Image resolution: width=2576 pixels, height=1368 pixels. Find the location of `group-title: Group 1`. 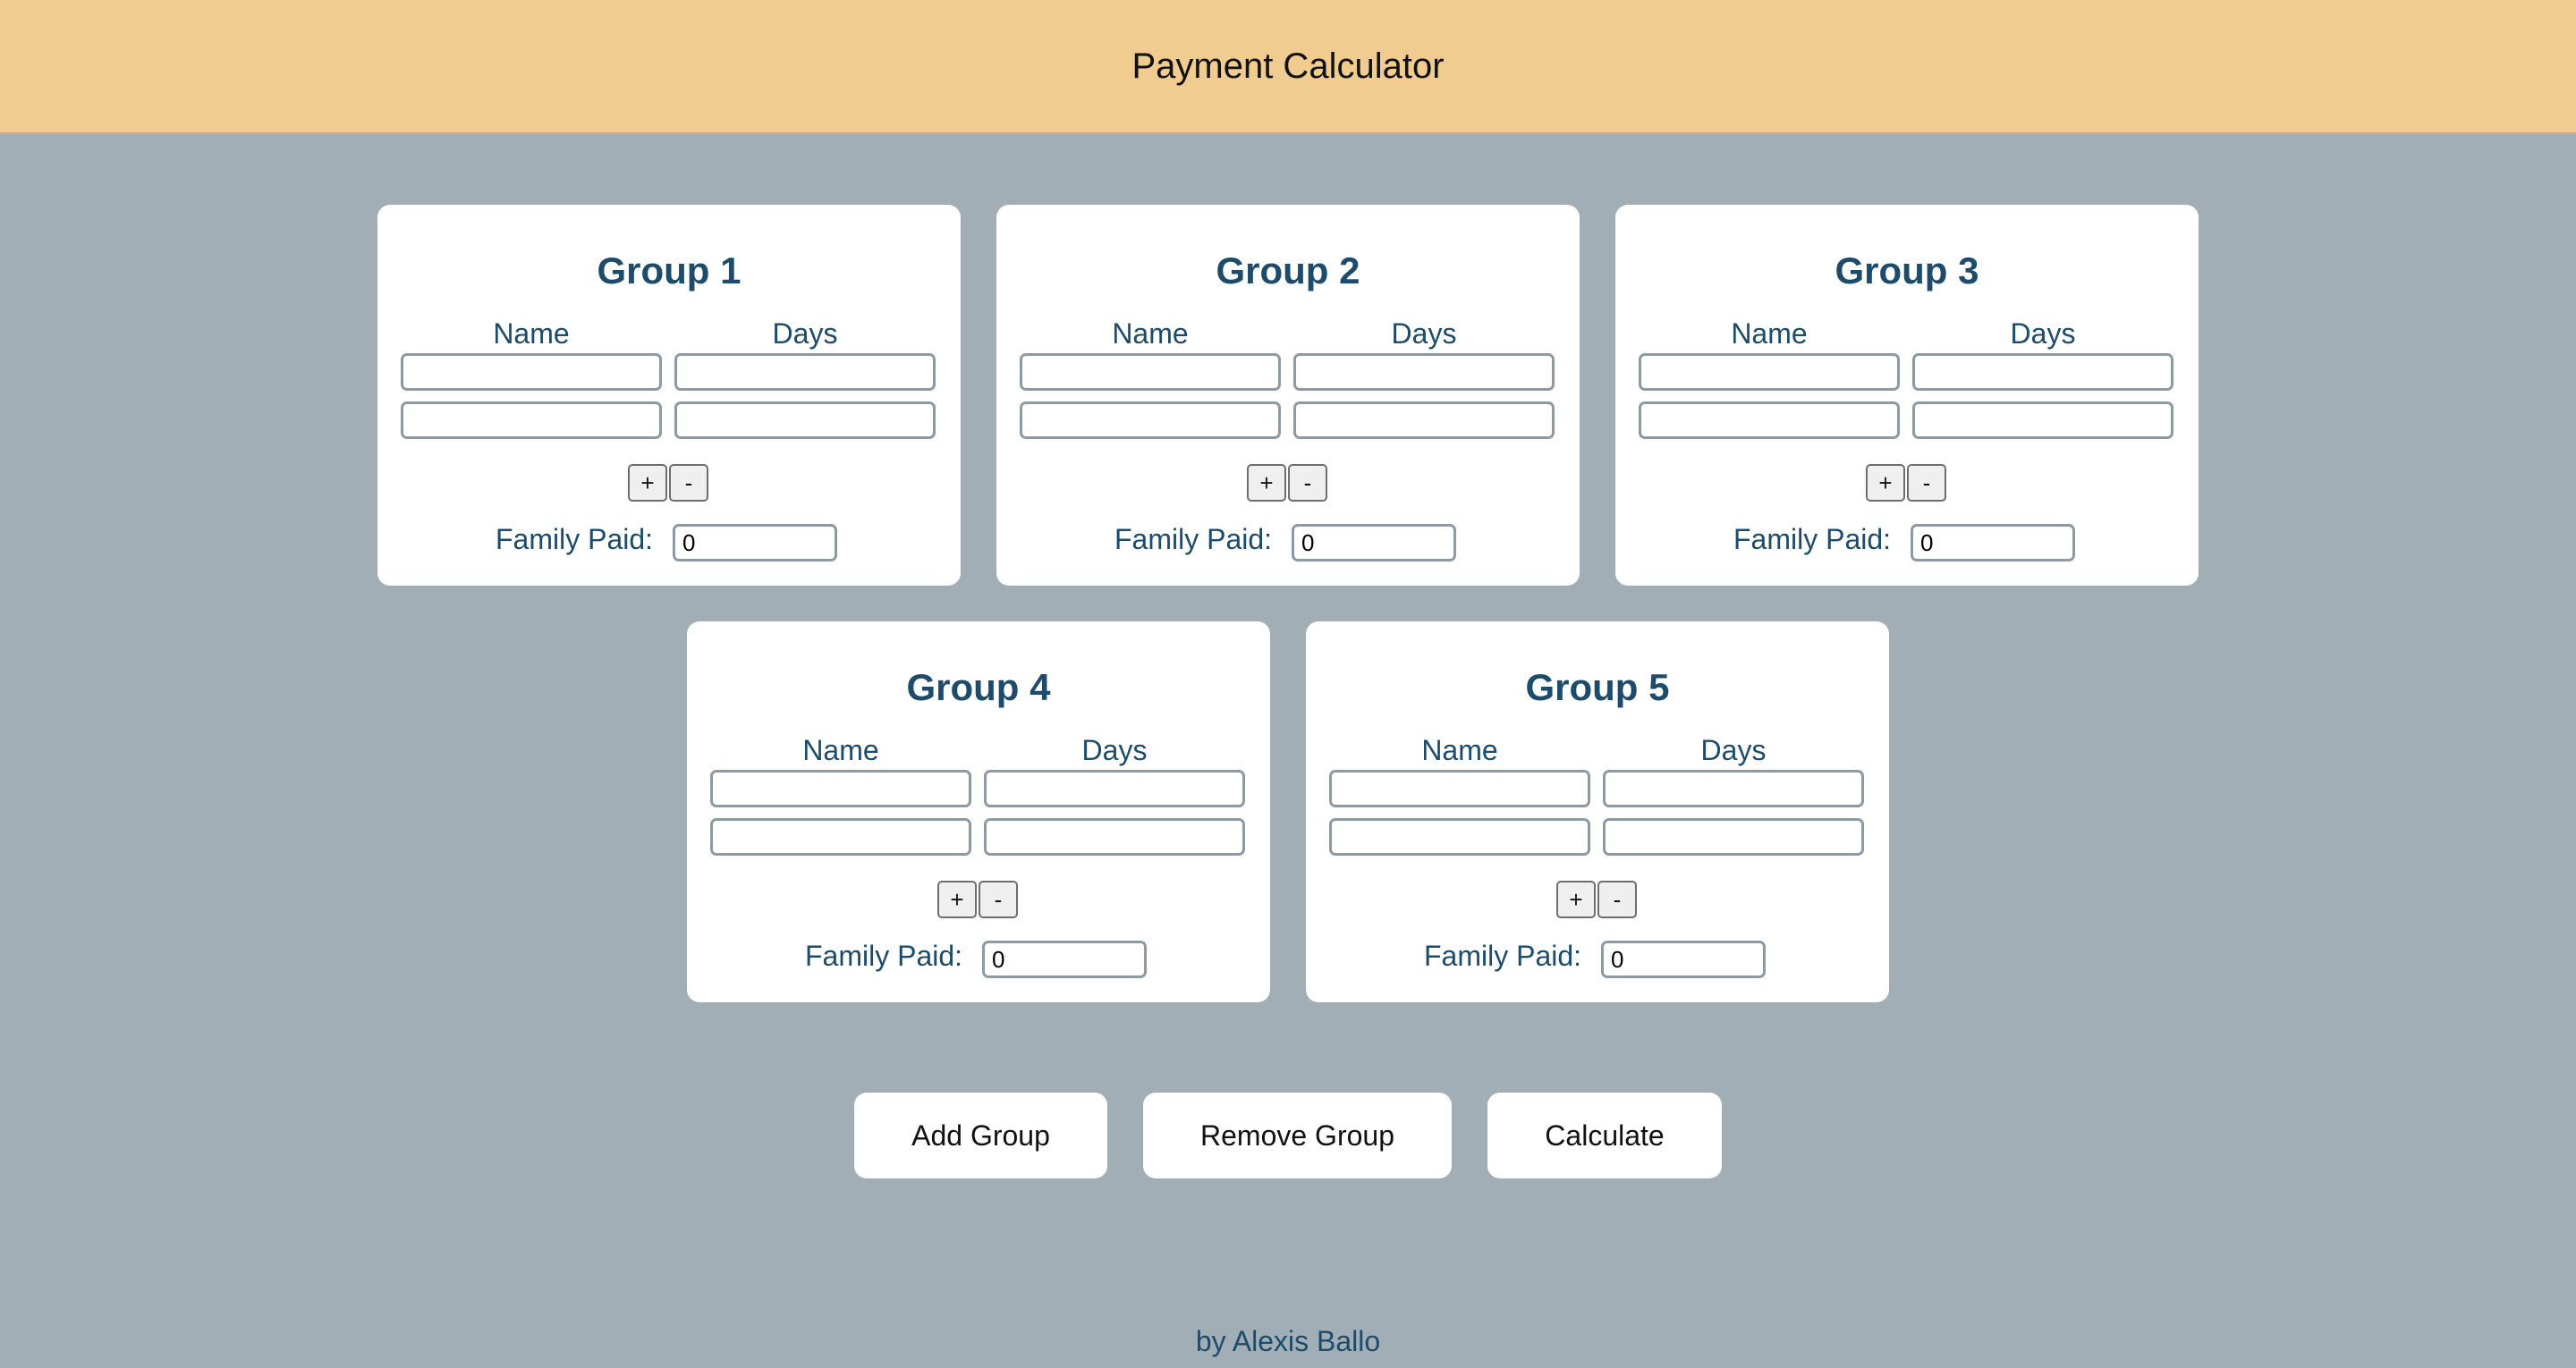

group-title: Group 1 is located at coordinates (669, 270).